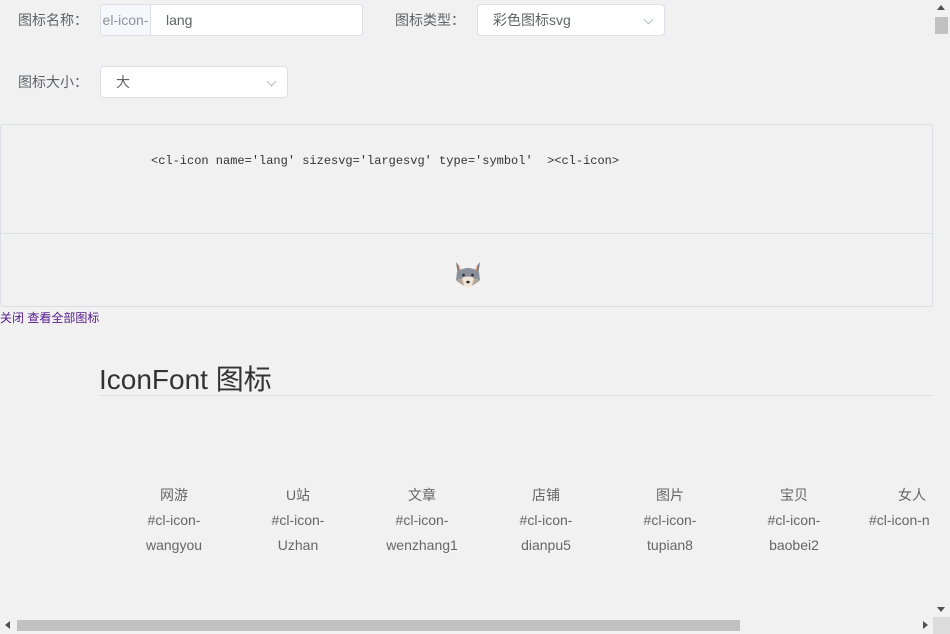 Image resolution: width=950 pixels, height=634 pixels. Describe the element at coordinates (422, 545) in the screenshot. I see `icon-item-id: wenzhang1` at that location.